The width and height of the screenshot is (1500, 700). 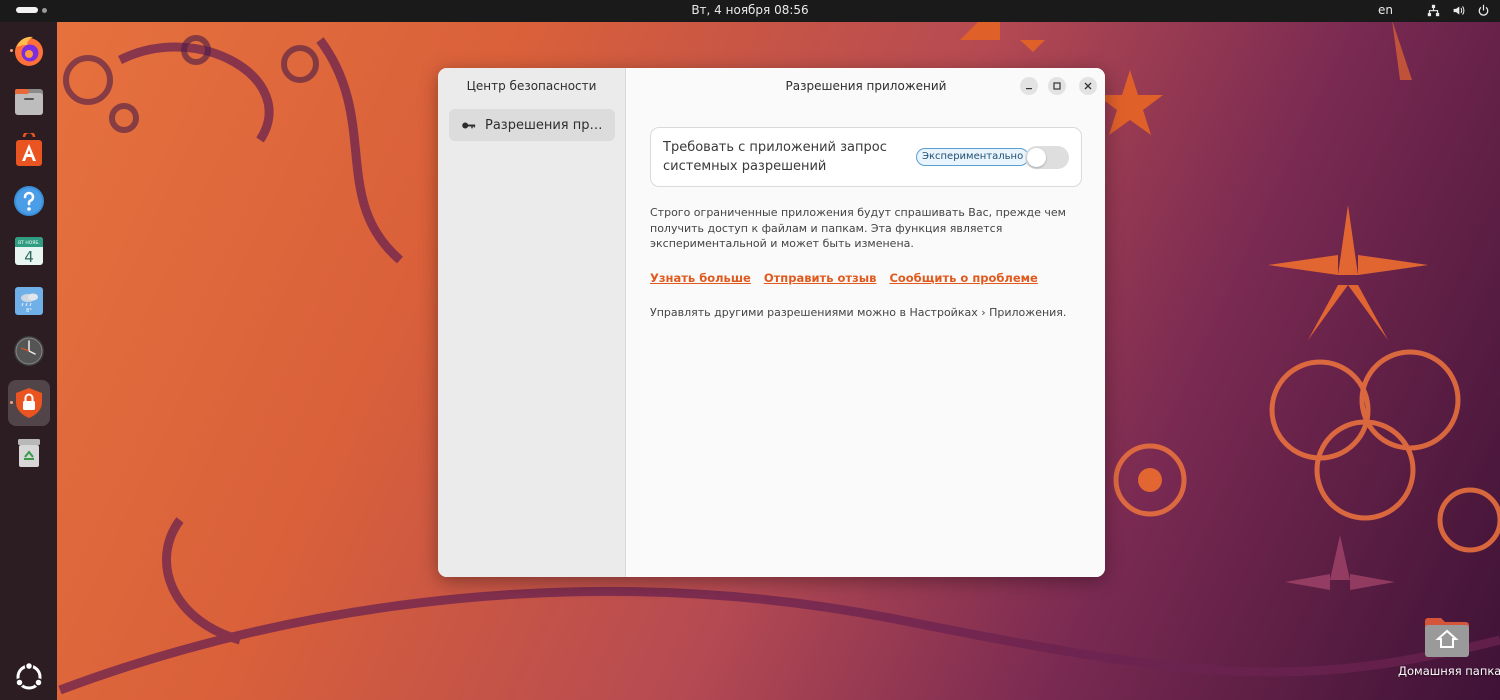 I want to click on power-icon, so click(x=1483, y=10).